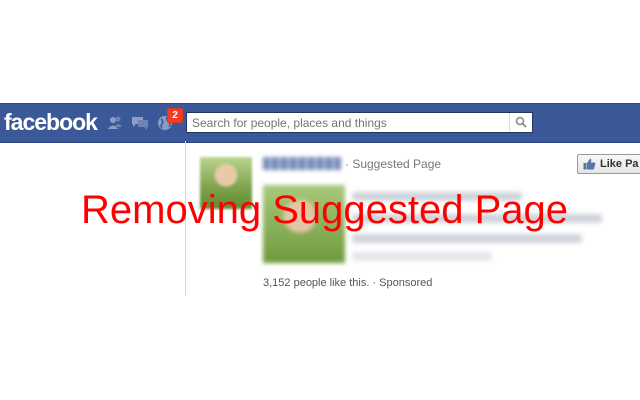 This screenshot has width=640, height=400. What do you see at coordinates (302, 163) in the screenshot?
I see `page-name-blurred` at bounding box center [302, 163].